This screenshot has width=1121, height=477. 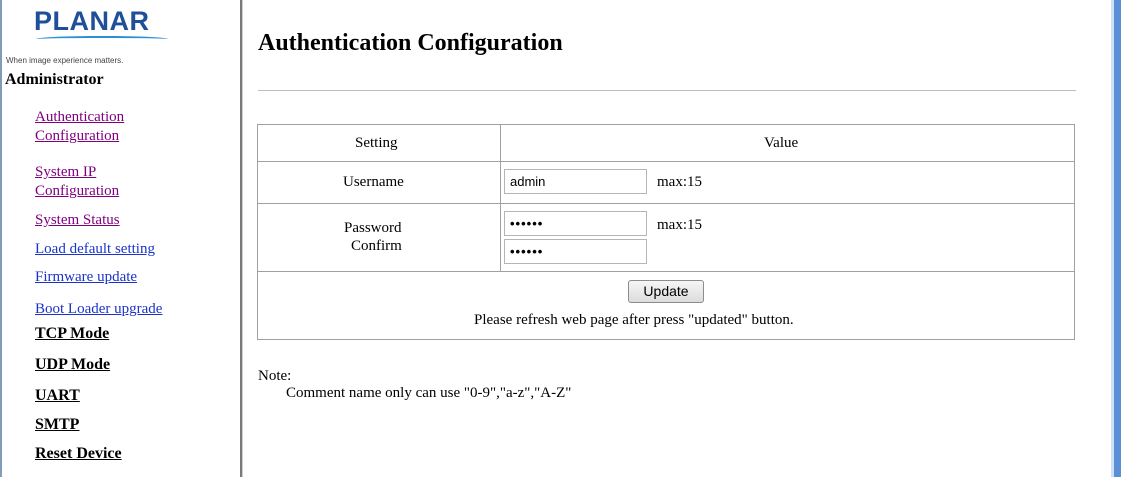 What do you see at coordinates (666, 143) in the screenshot?
I see `table-header-row: Setting Value` at bounding box center [666, 143].